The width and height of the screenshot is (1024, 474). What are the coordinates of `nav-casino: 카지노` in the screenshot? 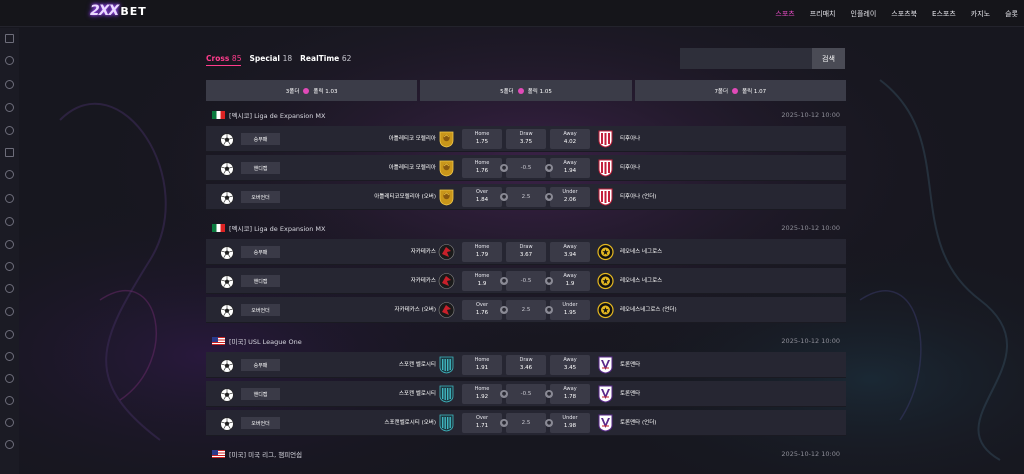 It's located at (980, 14).